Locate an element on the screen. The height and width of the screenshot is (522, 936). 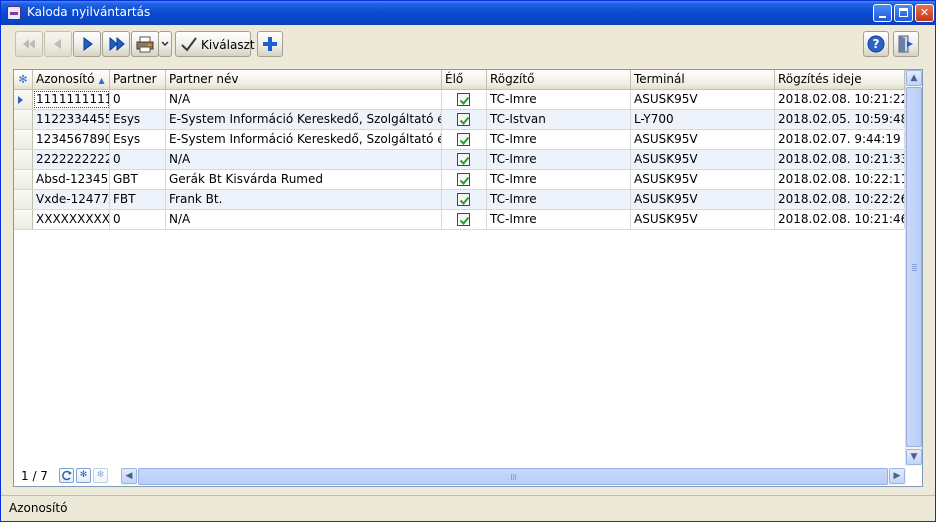
last-record-button is located at coordinates (116, 44).